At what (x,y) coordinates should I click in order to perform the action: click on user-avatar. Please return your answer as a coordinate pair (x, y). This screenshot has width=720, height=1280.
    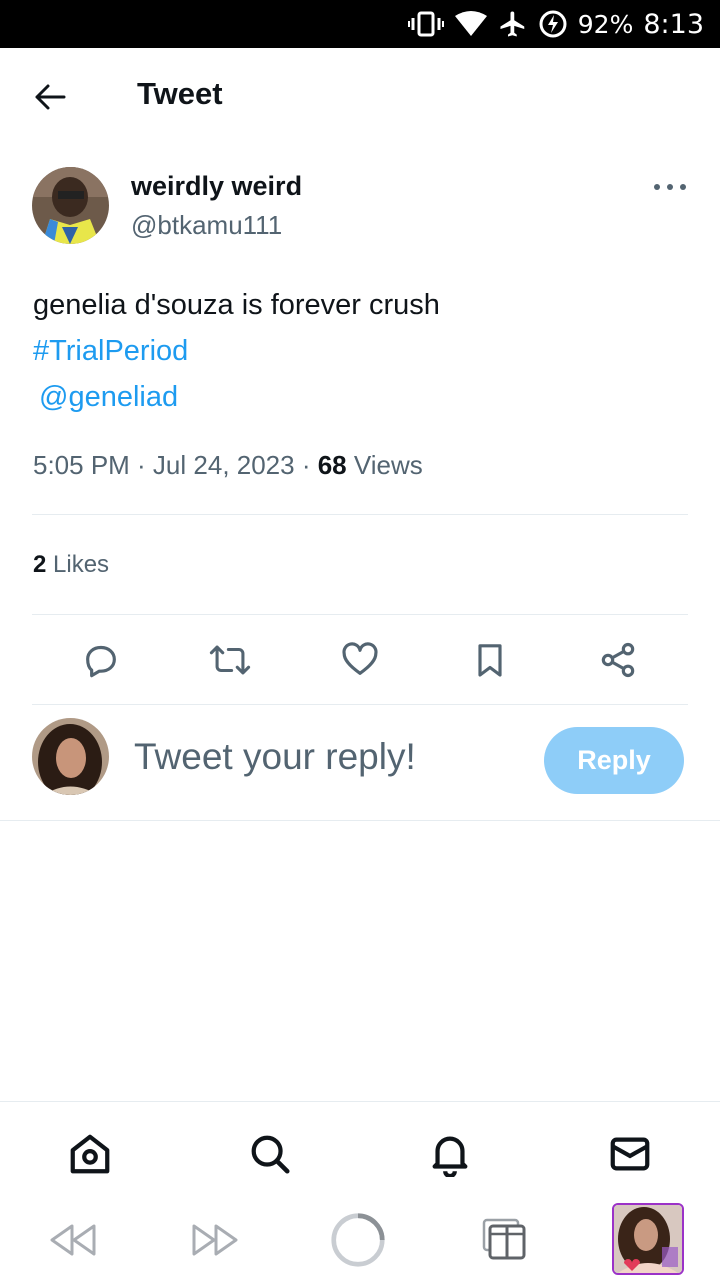
    Looking at the image, I should click on (70, 756).